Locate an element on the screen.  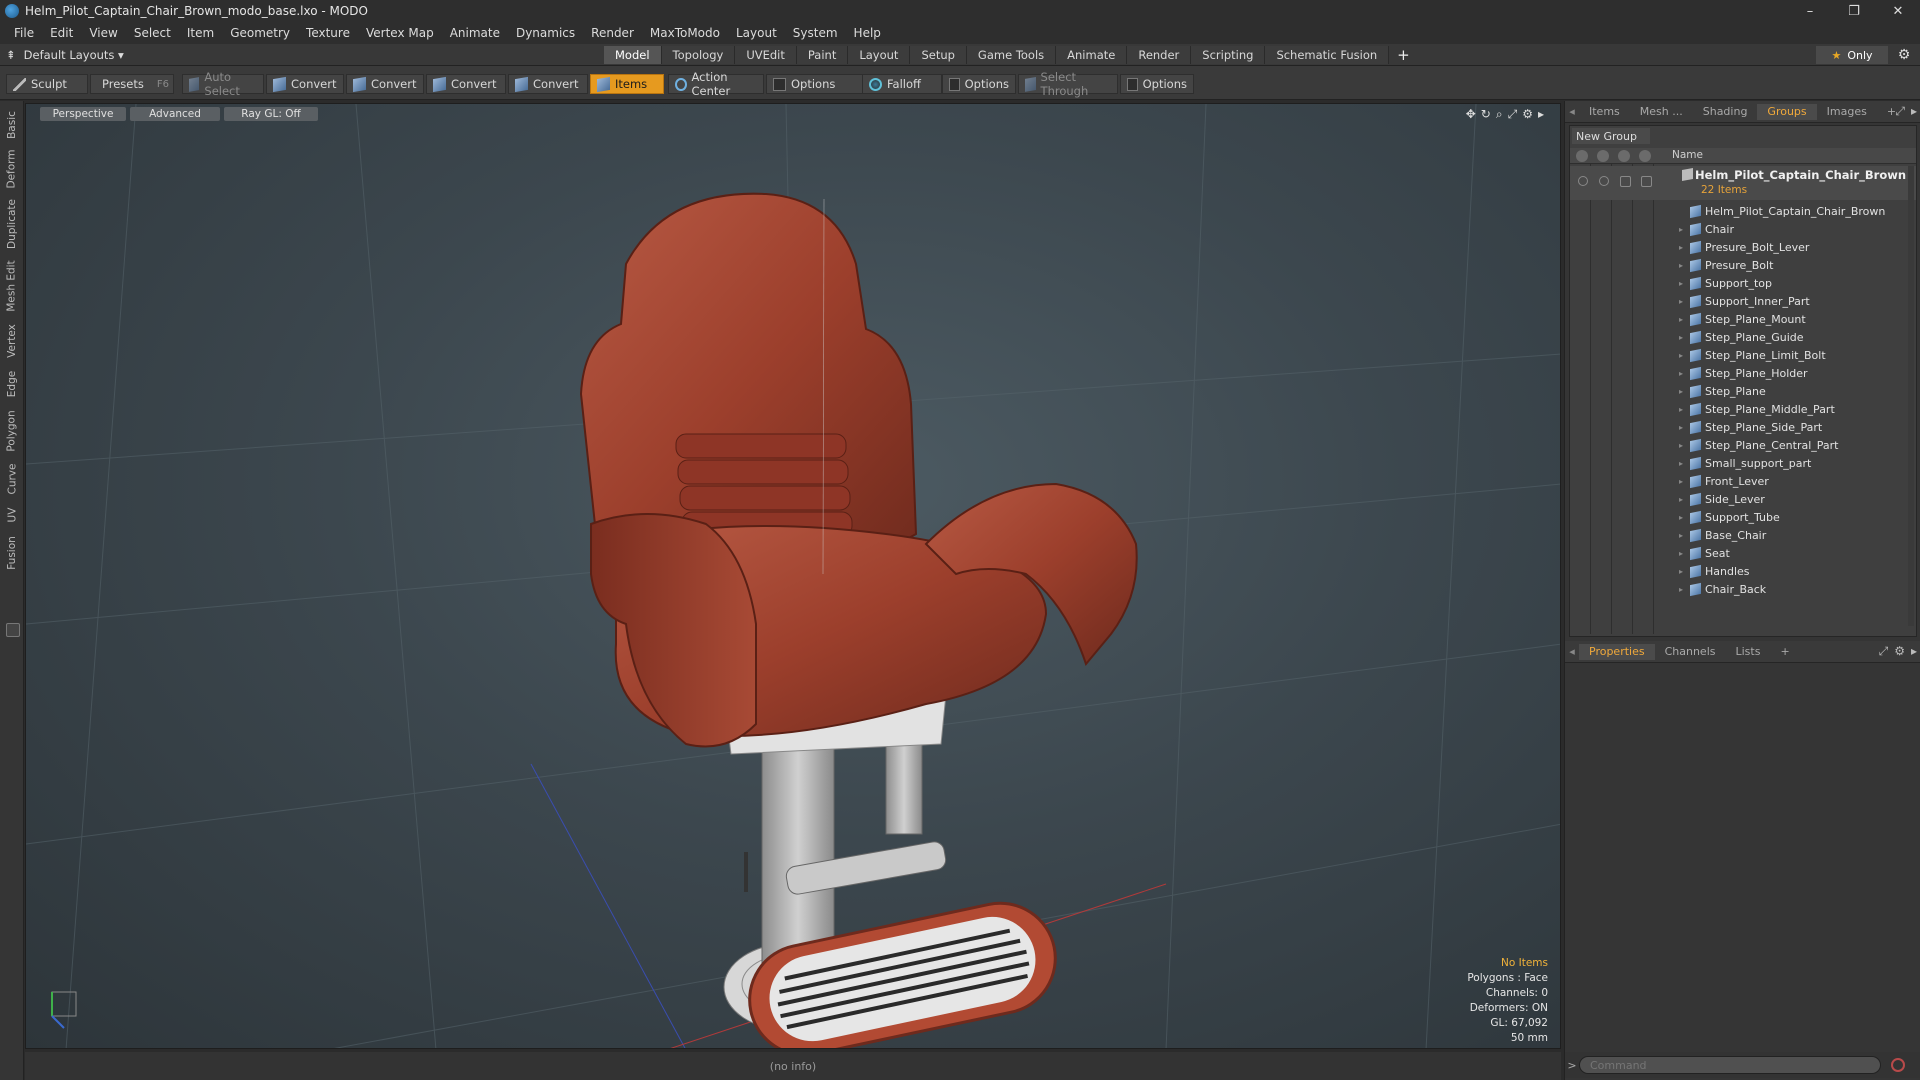
menu-file: File is located at coordinates (24, 33).